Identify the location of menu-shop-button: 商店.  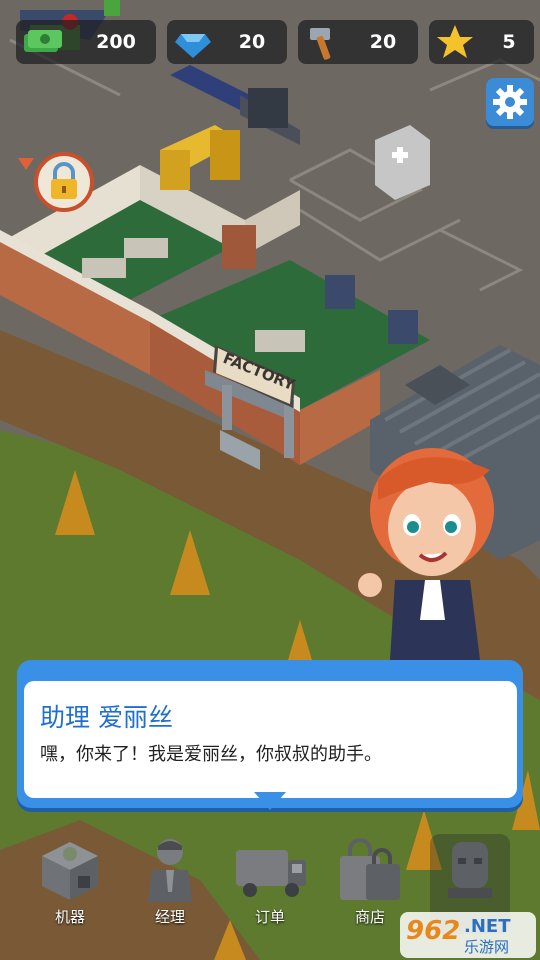
(370, 884).